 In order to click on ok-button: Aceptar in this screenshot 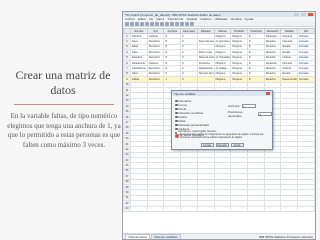, I will do `click(207, 145)`.